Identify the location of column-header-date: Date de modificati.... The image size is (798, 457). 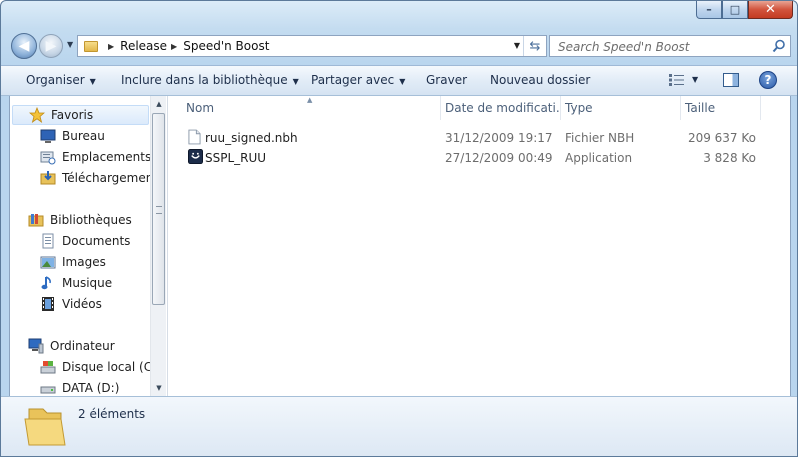
(501, 108).